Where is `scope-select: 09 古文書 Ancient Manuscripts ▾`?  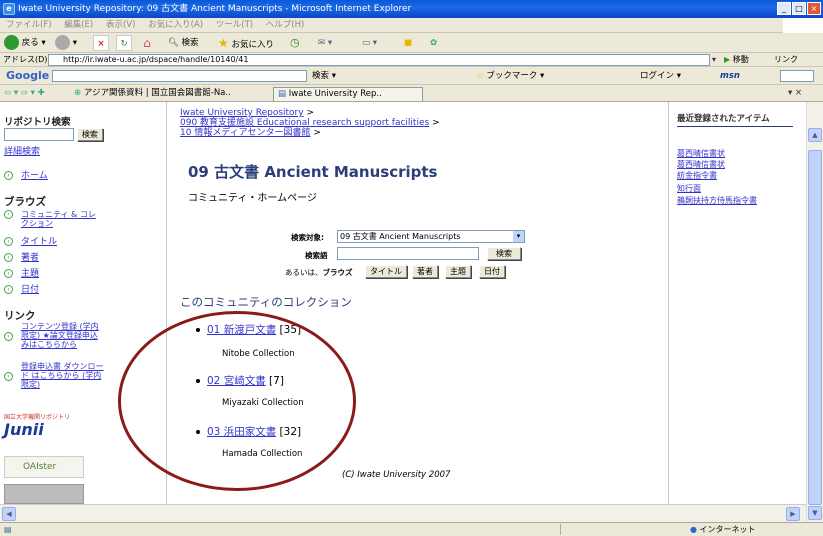
scope-select: 09 古文書 Ancient Manuscripts ▾ is located at coordinates (431, 236).